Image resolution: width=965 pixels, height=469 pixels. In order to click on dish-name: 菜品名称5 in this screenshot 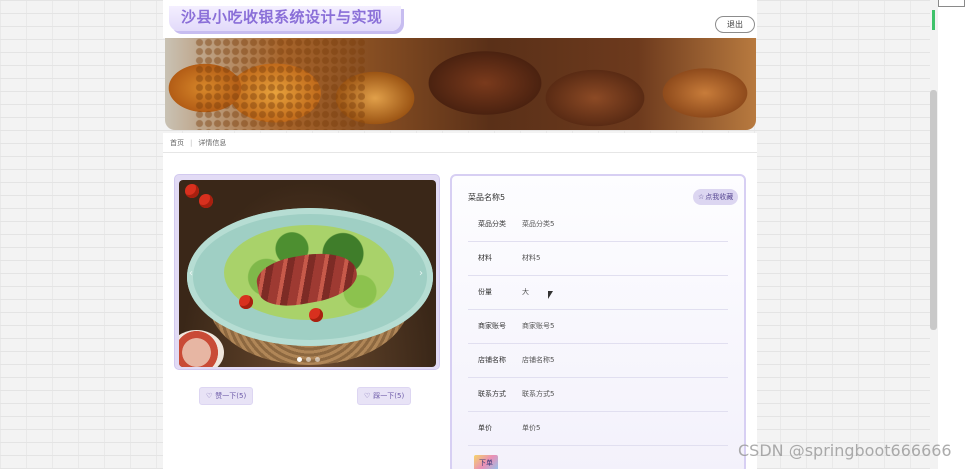, I will do `click(487, 197)`.